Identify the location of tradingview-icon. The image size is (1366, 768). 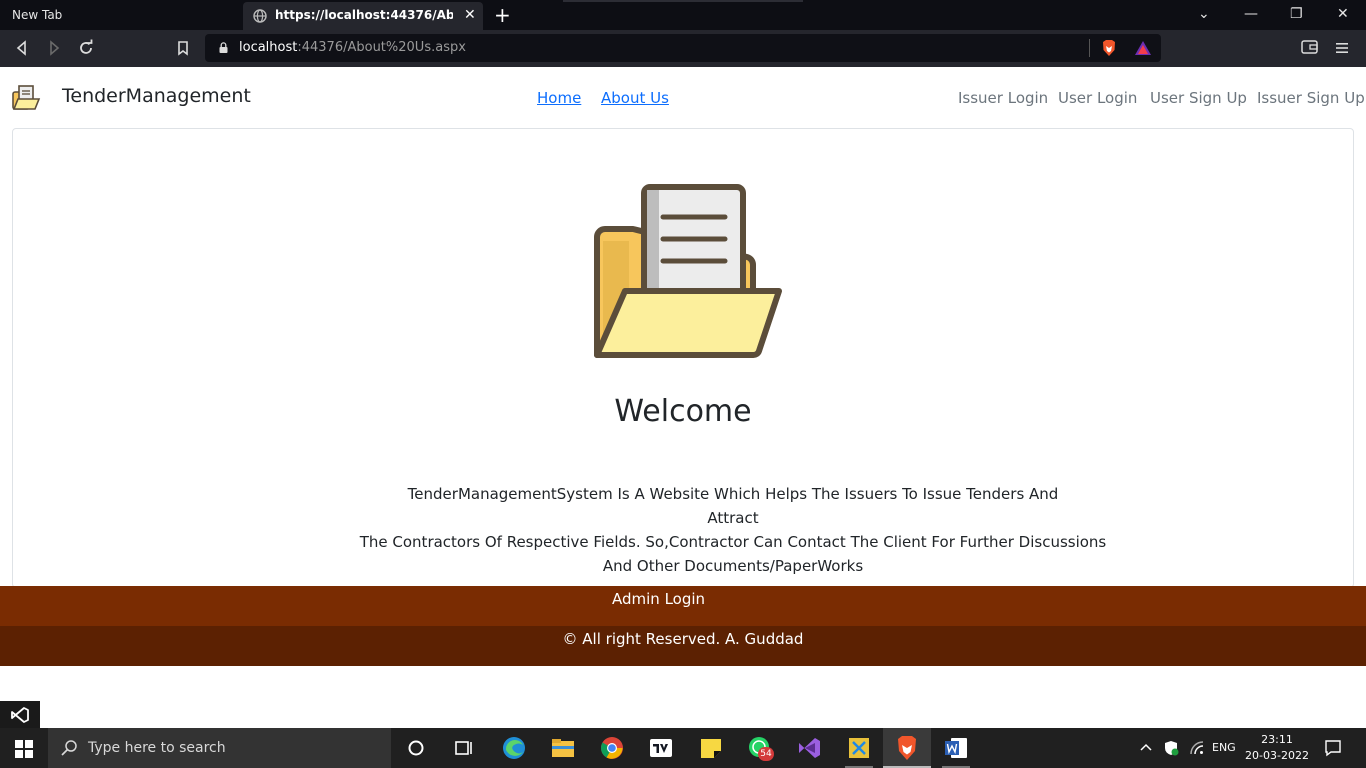
(661, 748).